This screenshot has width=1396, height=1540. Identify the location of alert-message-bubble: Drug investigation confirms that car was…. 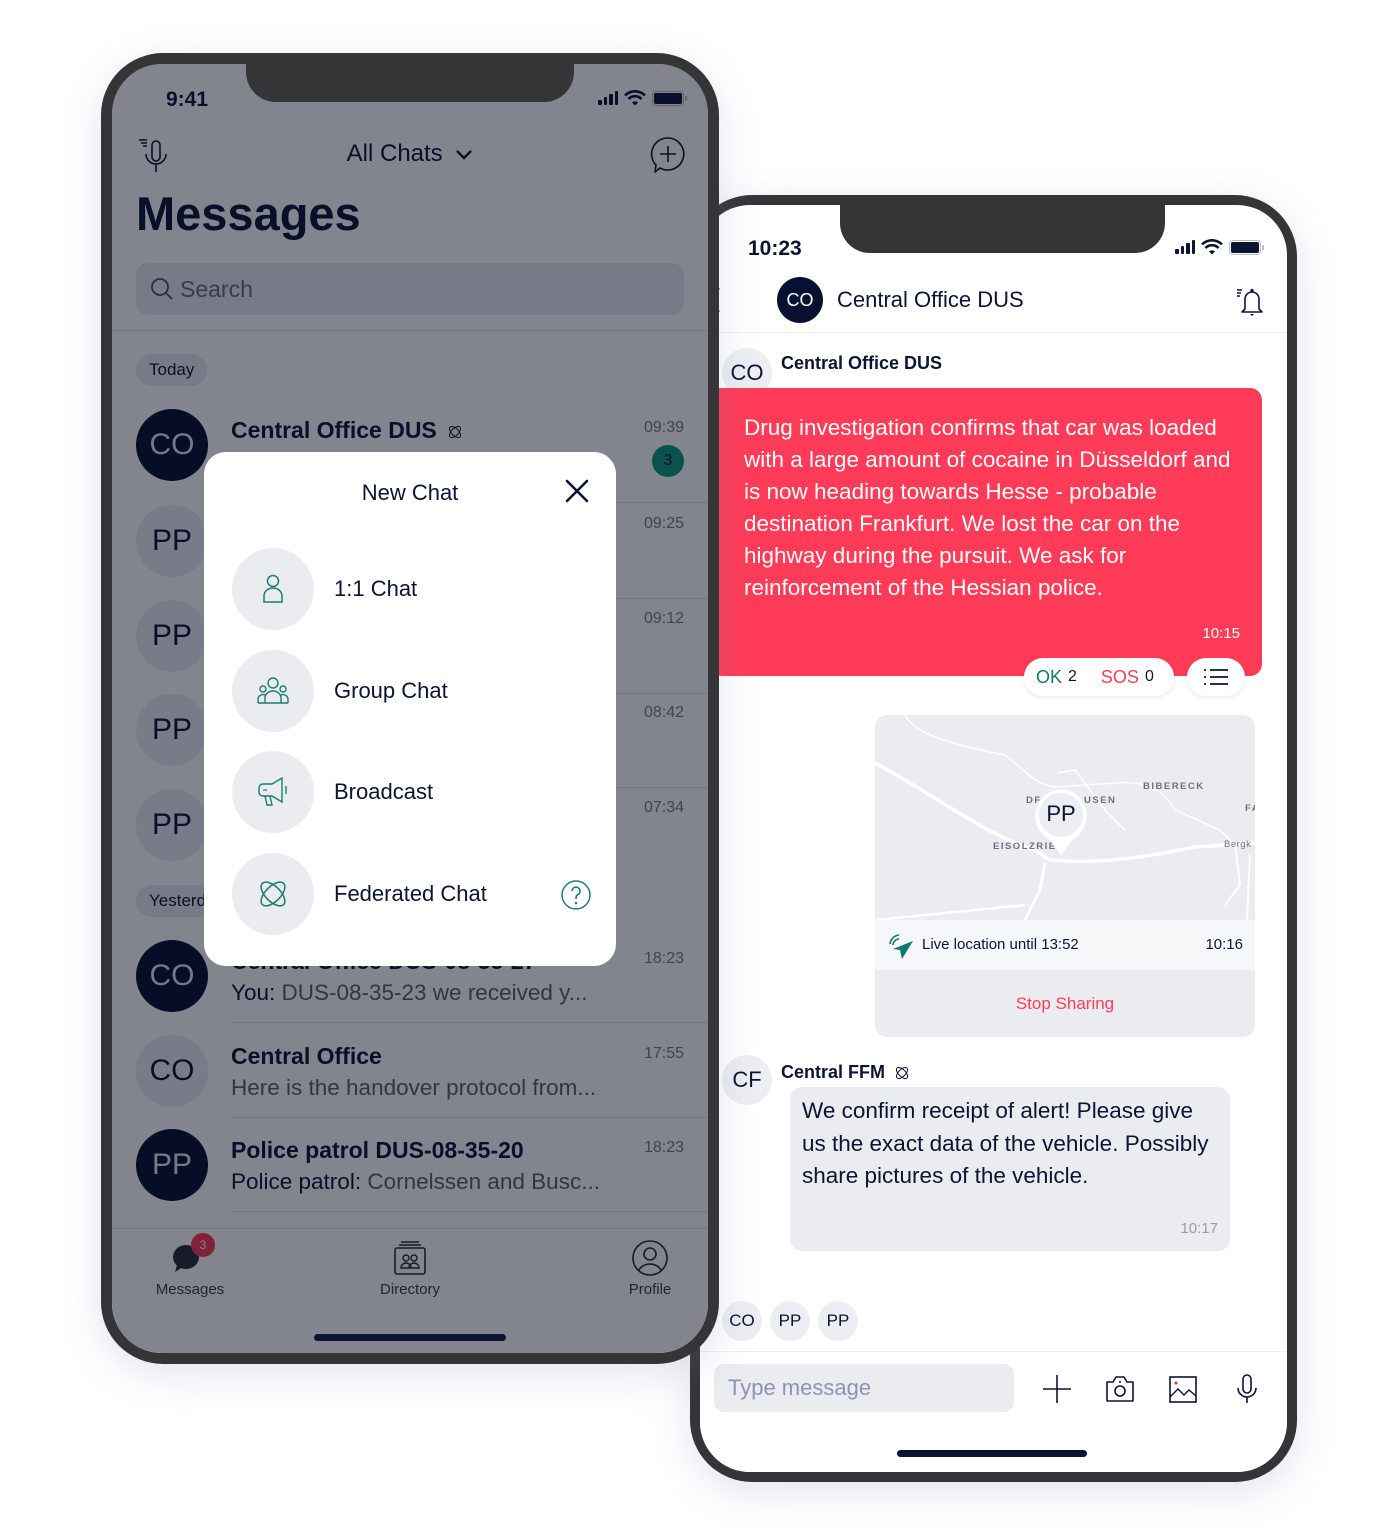
(986, 532).